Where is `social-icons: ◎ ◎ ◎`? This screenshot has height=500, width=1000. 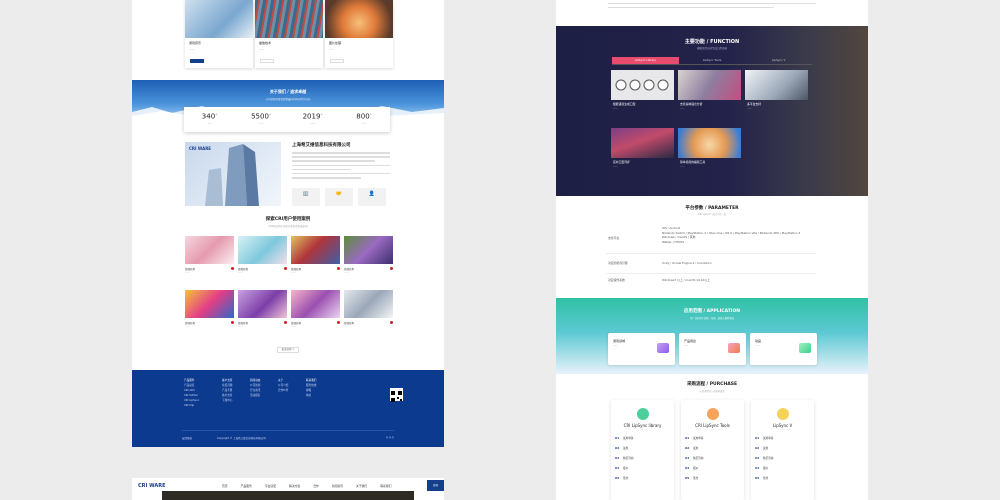 social-icons: ◎ ◎ ◎ is located at coordinates (390, 437).